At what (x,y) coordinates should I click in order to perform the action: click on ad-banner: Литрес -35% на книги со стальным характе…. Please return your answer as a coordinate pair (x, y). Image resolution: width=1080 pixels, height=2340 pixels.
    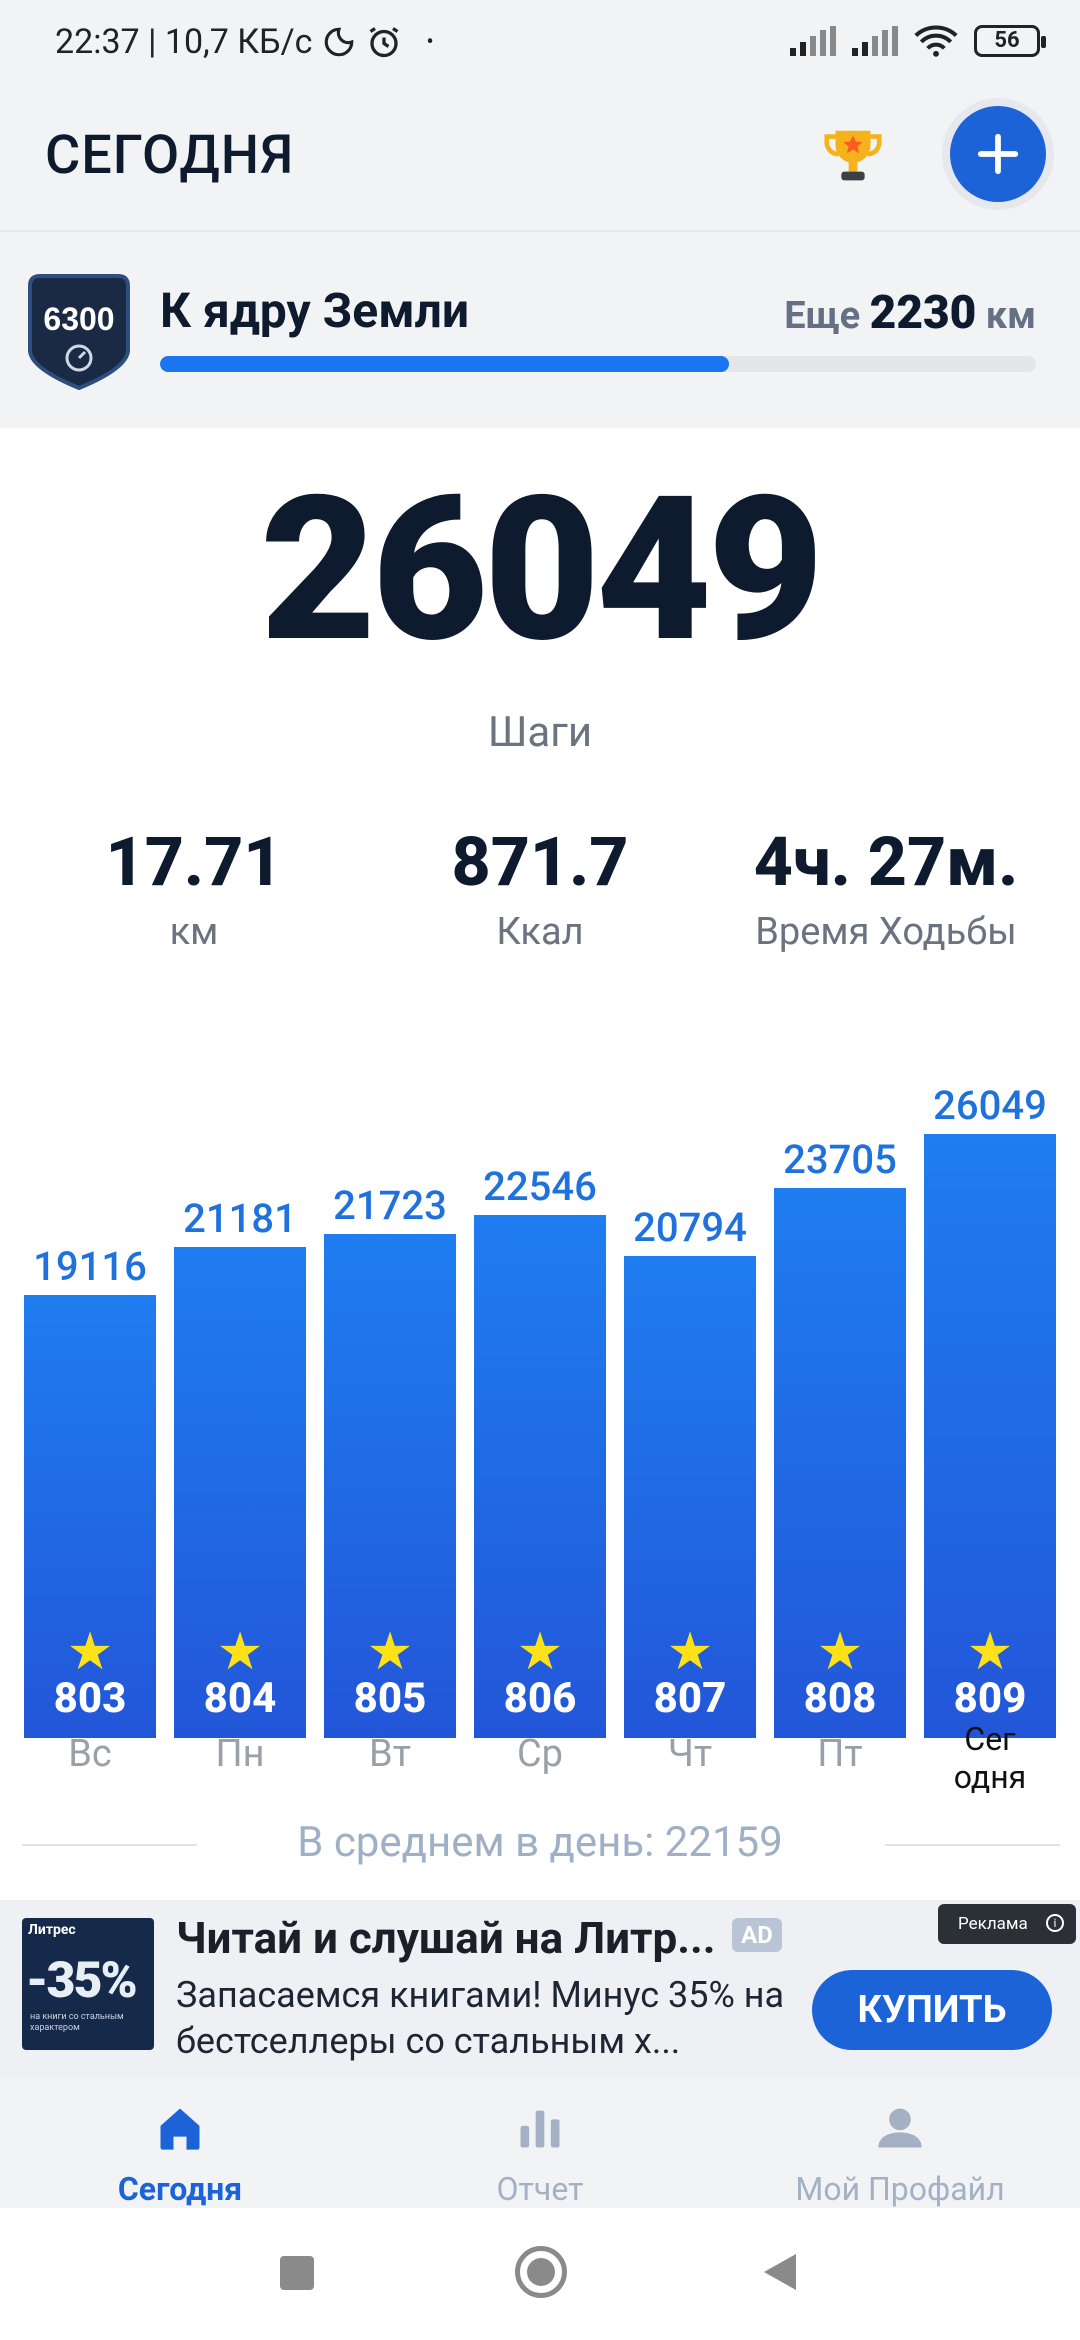
    Looking at the image, I should click on (540, 1989).